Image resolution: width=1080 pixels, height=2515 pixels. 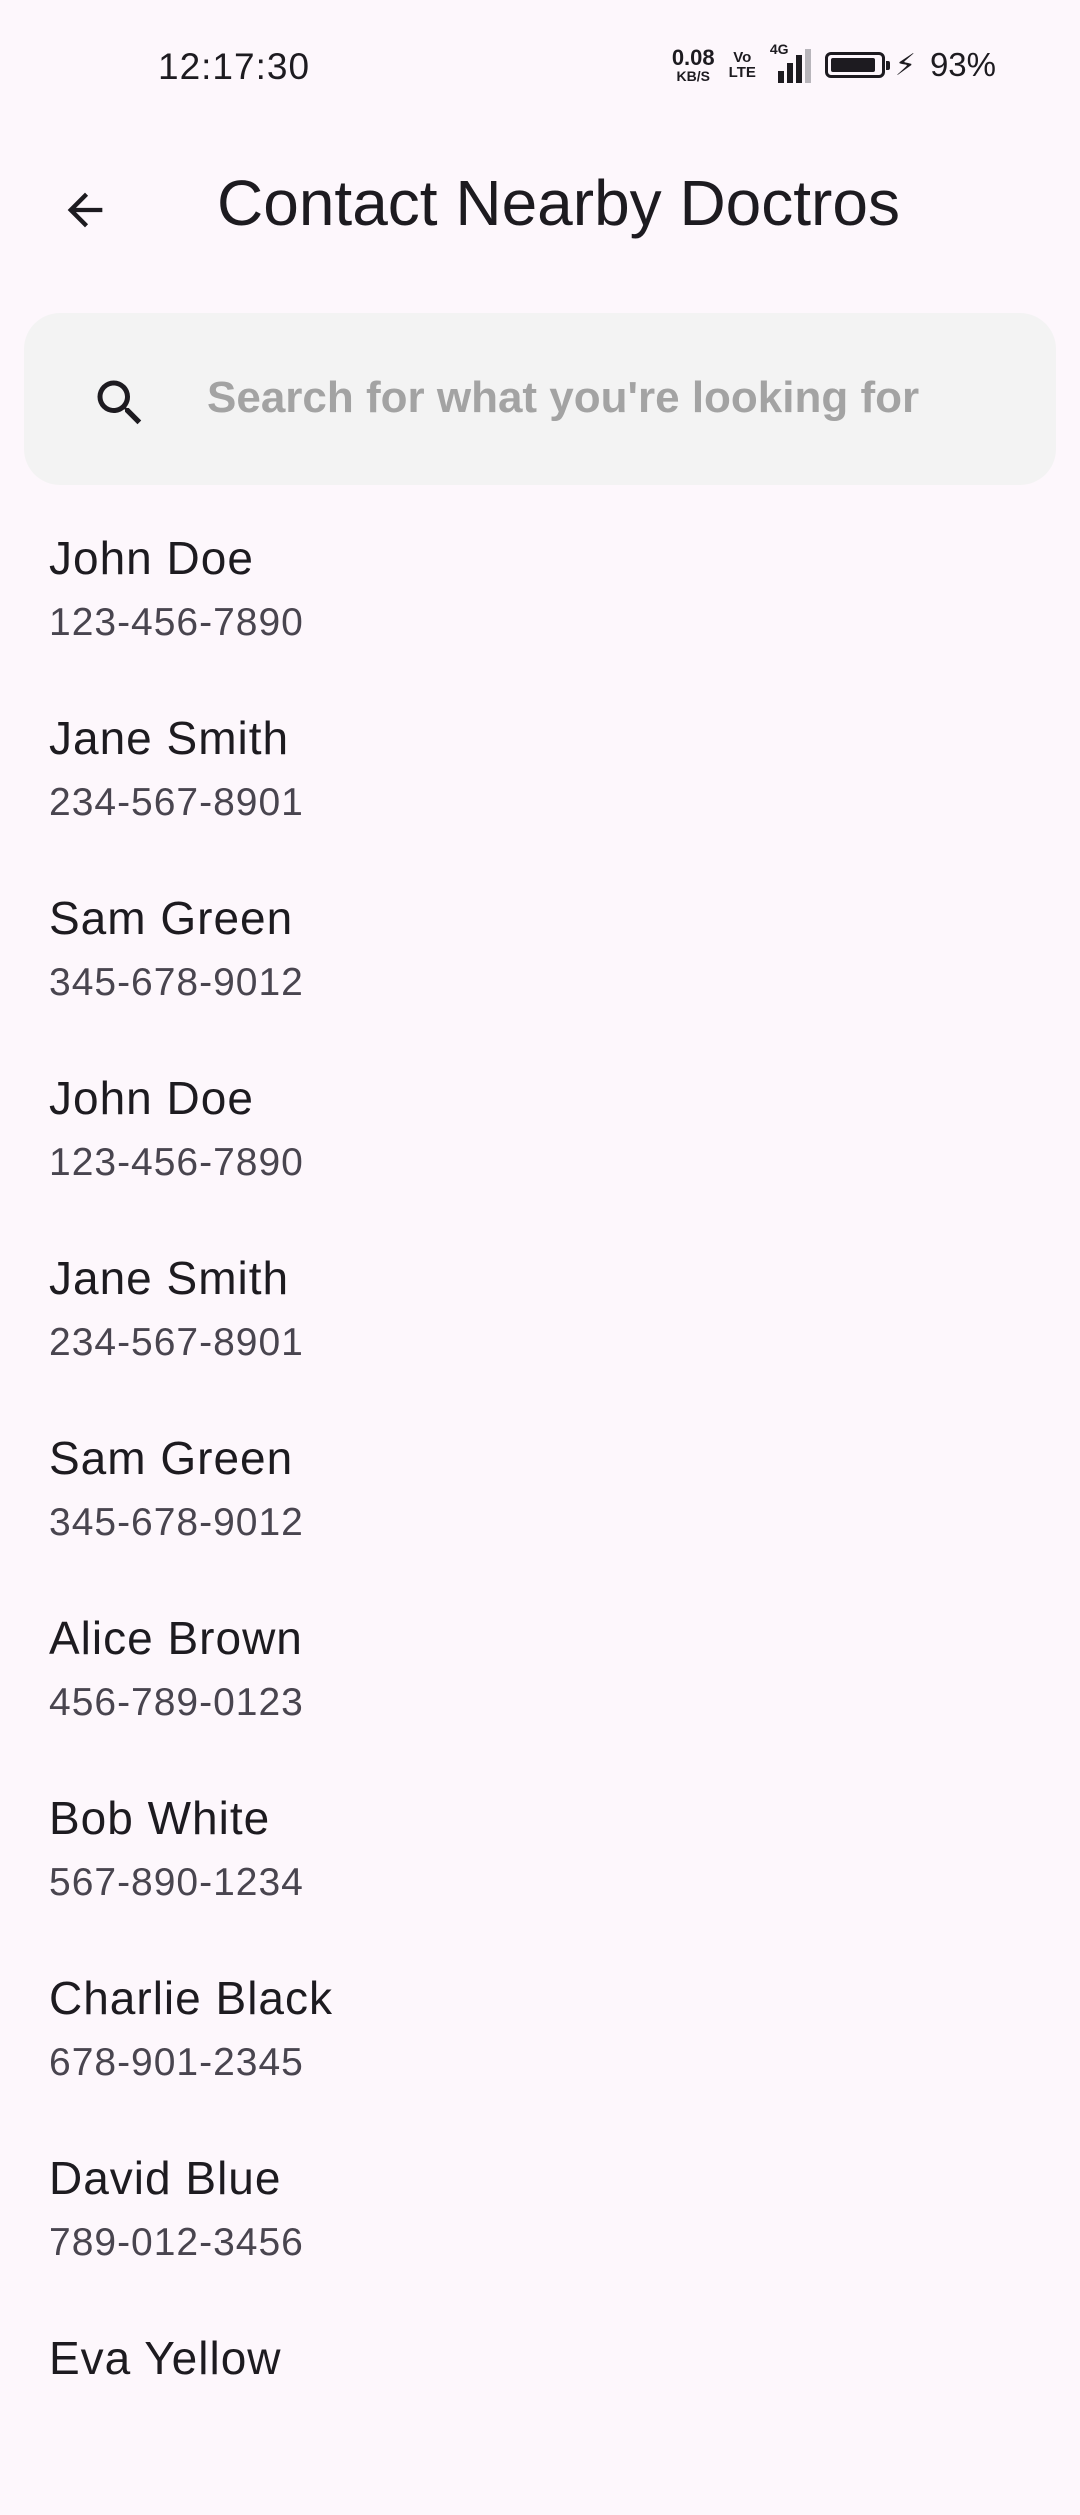 What do you see at coordinates (540, 1705) in the screenshot?
I see `contact-item: Alice Brown 456-789-0123` at bounding box center [540, 1705].